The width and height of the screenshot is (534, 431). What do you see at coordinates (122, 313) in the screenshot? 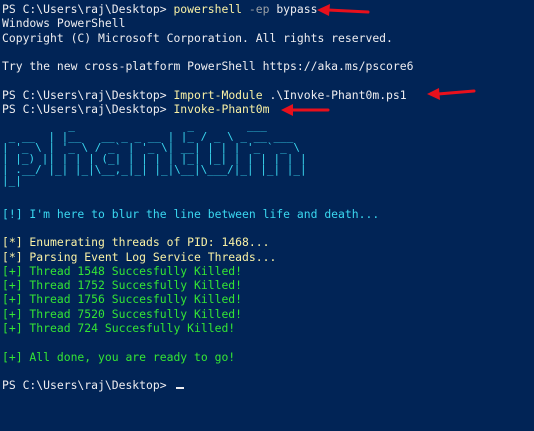
I see `console-line-thread-killed: [+] Thread 7520 Succesfully Killed!` at bounding box center [122, 313].